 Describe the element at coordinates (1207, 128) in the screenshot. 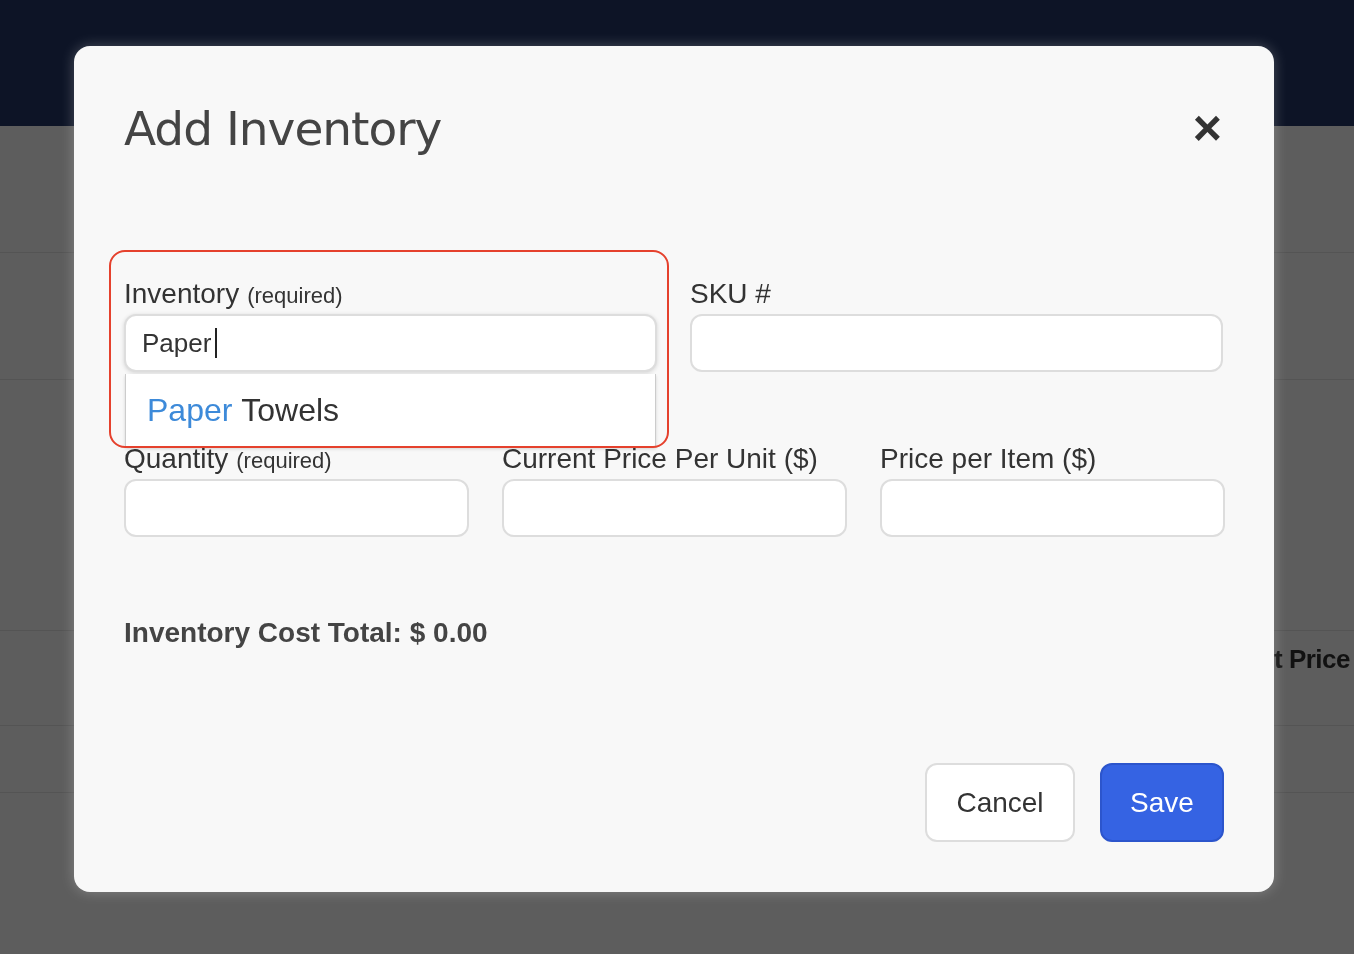

I see `close-button: ×` at that location.